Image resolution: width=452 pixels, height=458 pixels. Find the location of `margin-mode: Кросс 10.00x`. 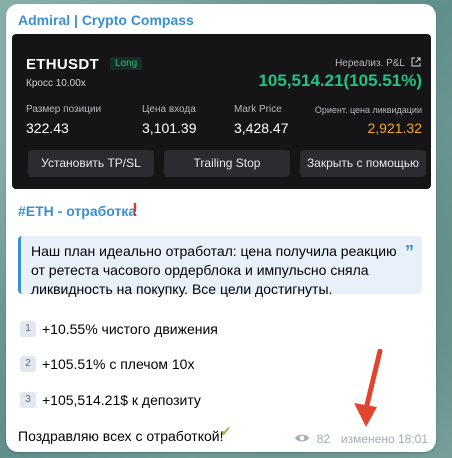

margin-mode: Кросс 10.00x is located at coordinates (56, 83).